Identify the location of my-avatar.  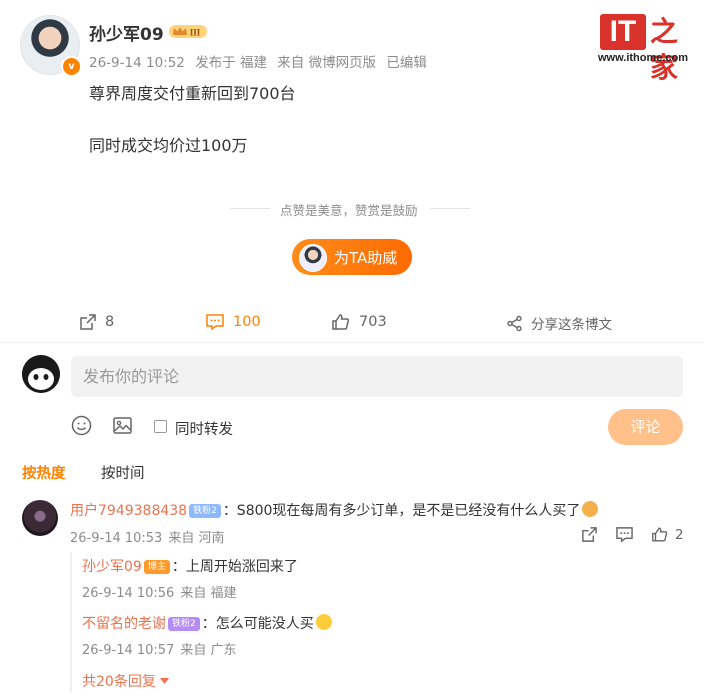
(41, 374).